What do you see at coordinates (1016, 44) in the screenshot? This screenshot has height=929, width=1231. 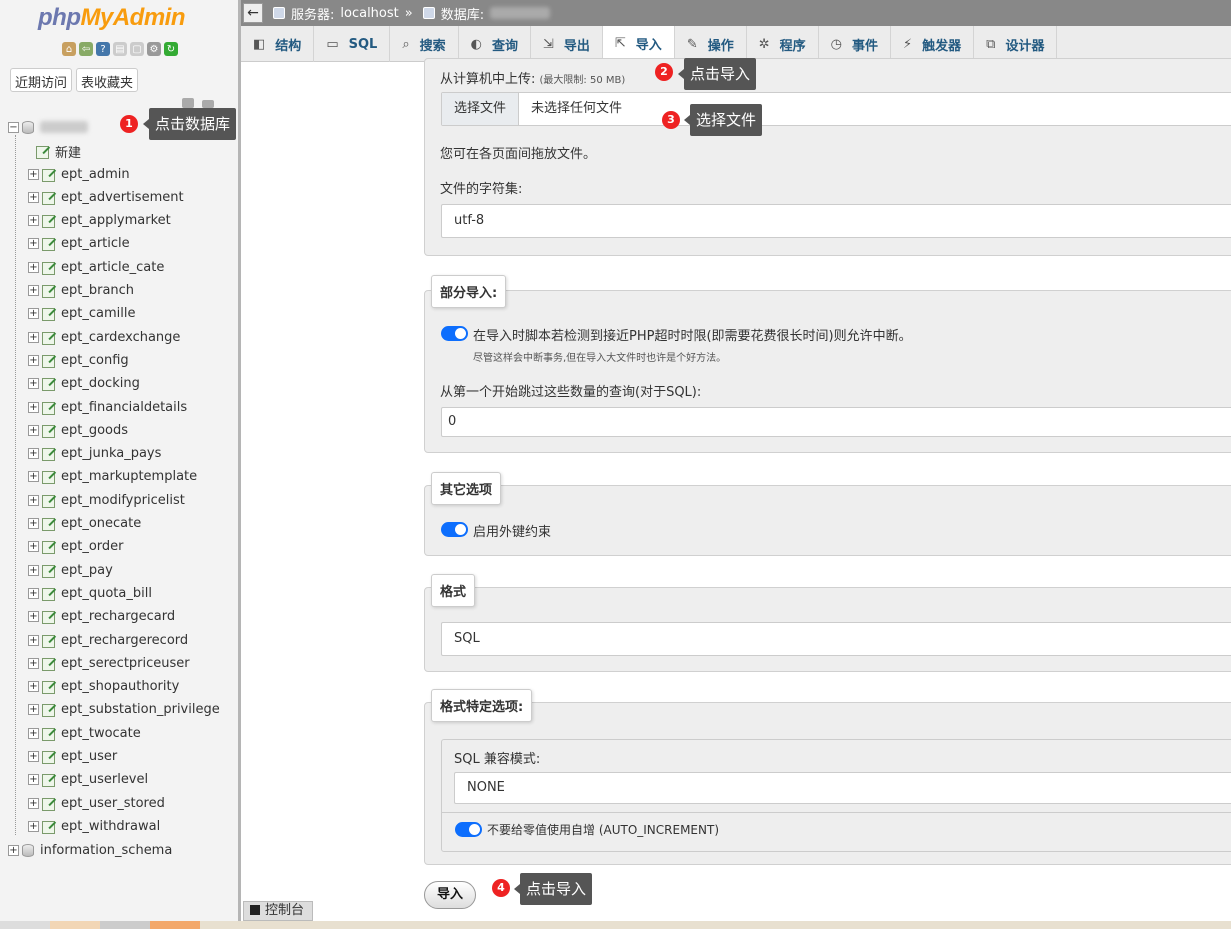 I see `tab-designer: ⧉ 设计器` at bounding box center [1016, 44].